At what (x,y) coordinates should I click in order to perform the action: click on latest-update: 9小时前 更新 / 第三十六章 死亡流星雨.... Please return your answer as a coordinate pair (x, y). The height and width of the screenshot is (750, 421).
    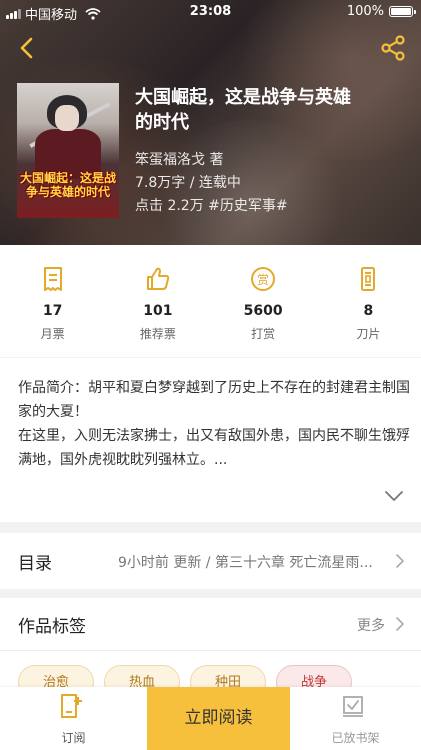
    Looking at the image, I should click on (245, 563).